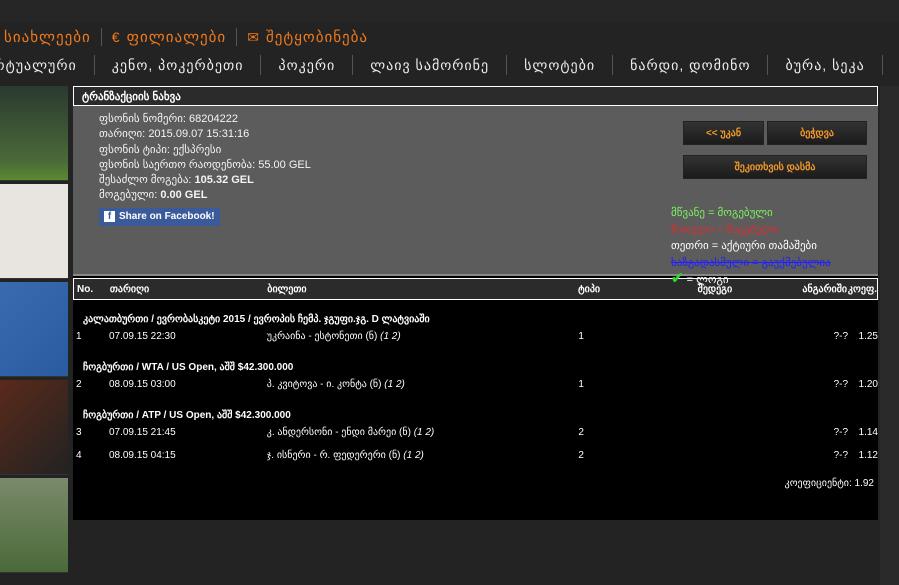 The height and width of the screenshot is (585, 899). I want to click on row-ticket: უკრაინა - ესტონეთი (ნ) (1 2), so click(333, 336).